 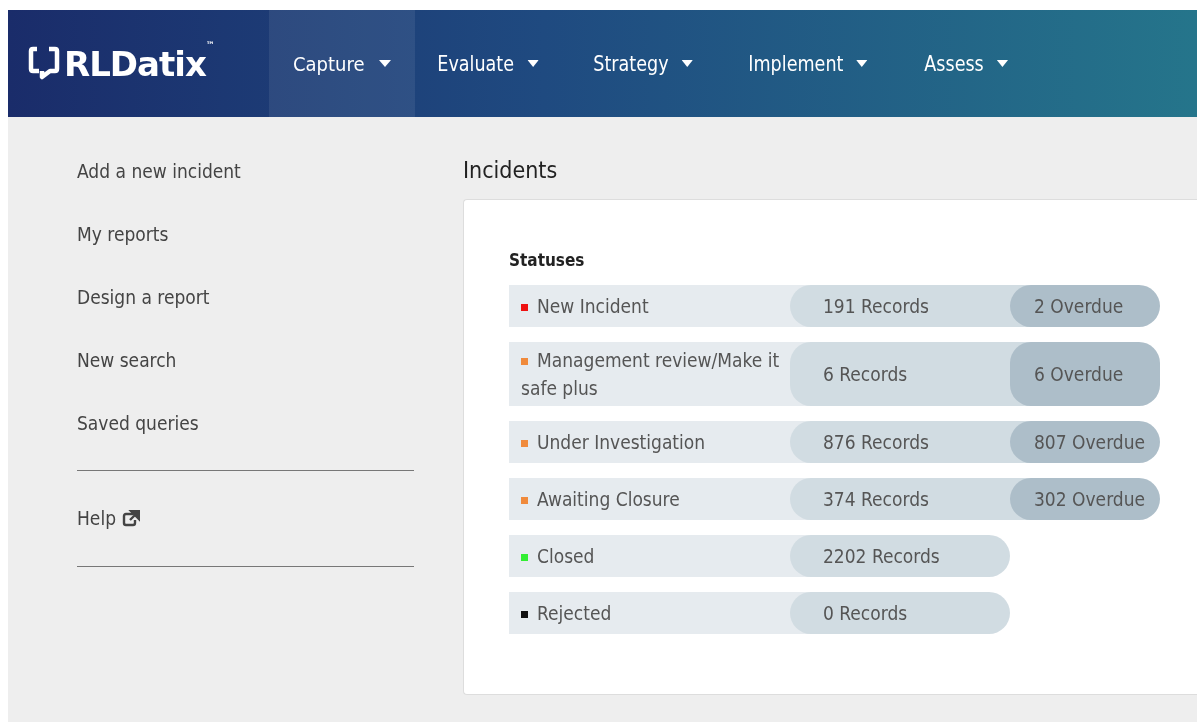 What do you see at coordinates (649, 306) in the screenshot?
I see `status-name-cell: New Incident` at bounding box center [649, 306].